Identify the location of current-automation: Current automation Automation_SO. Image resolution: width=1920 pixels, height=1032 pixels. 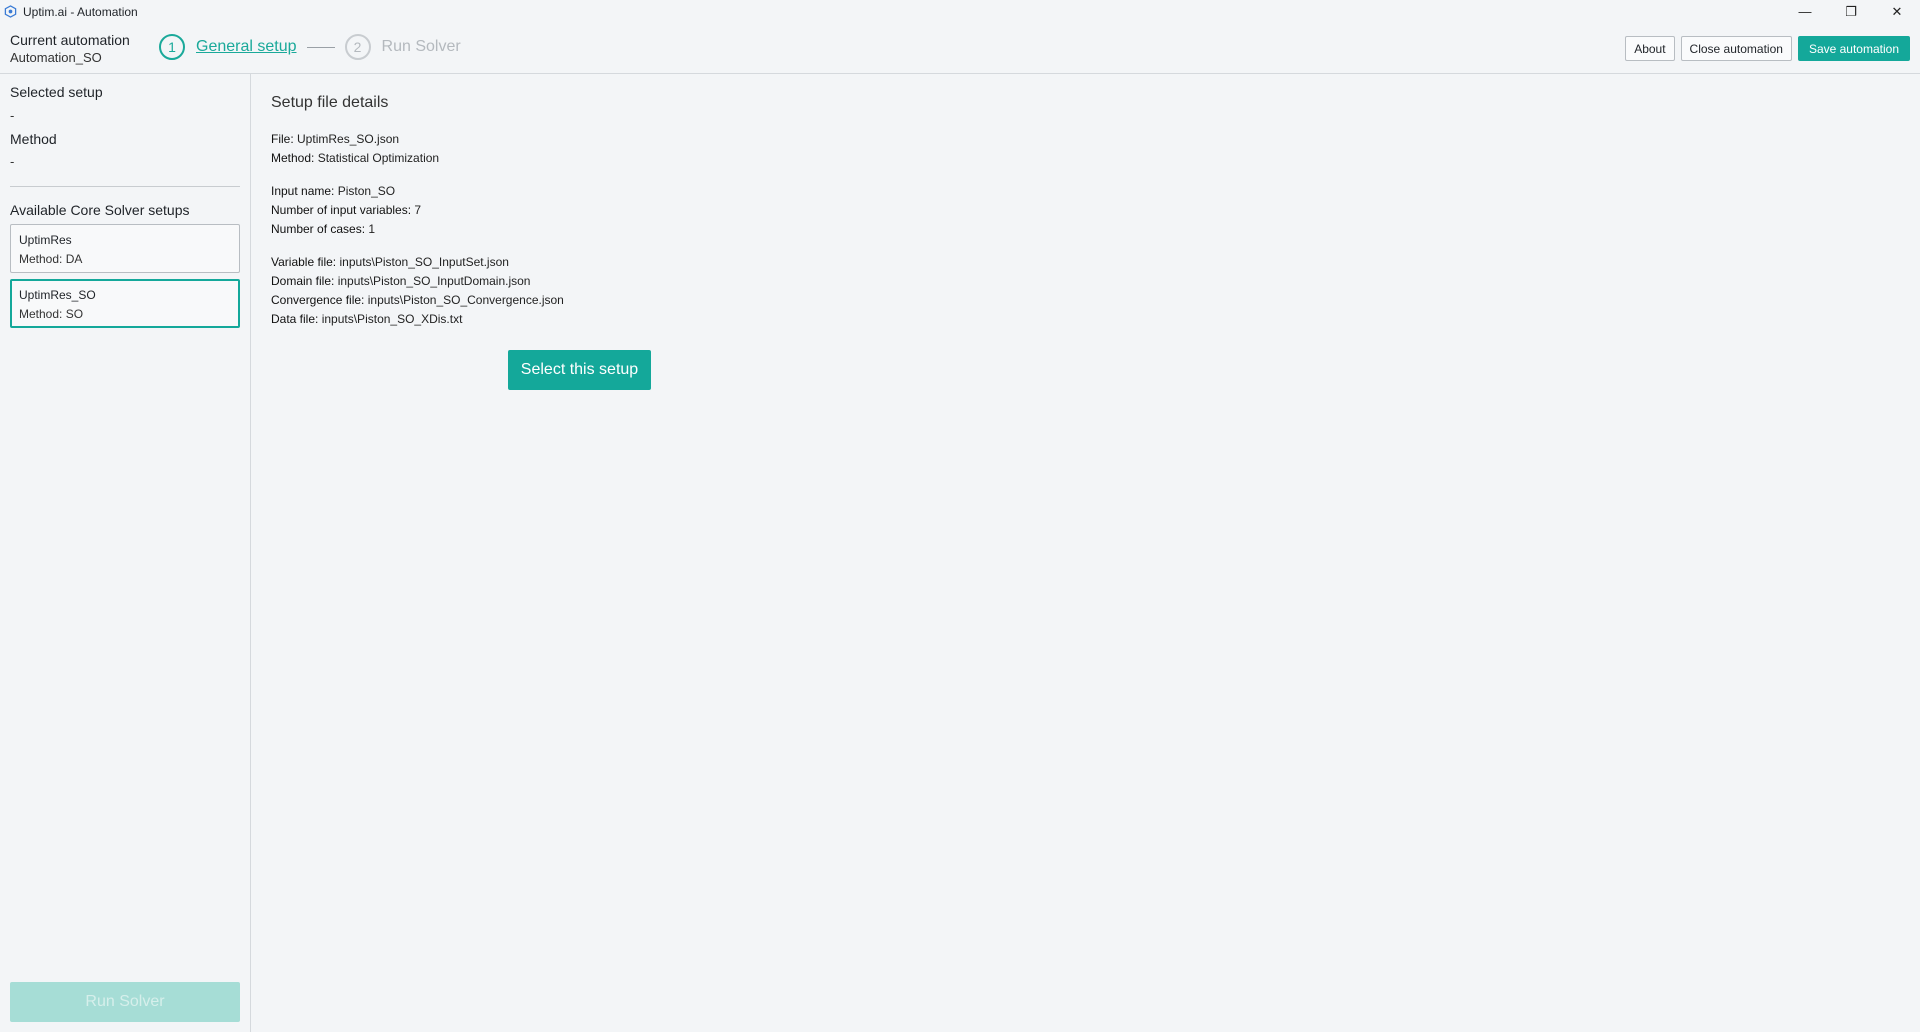
(70, 49).